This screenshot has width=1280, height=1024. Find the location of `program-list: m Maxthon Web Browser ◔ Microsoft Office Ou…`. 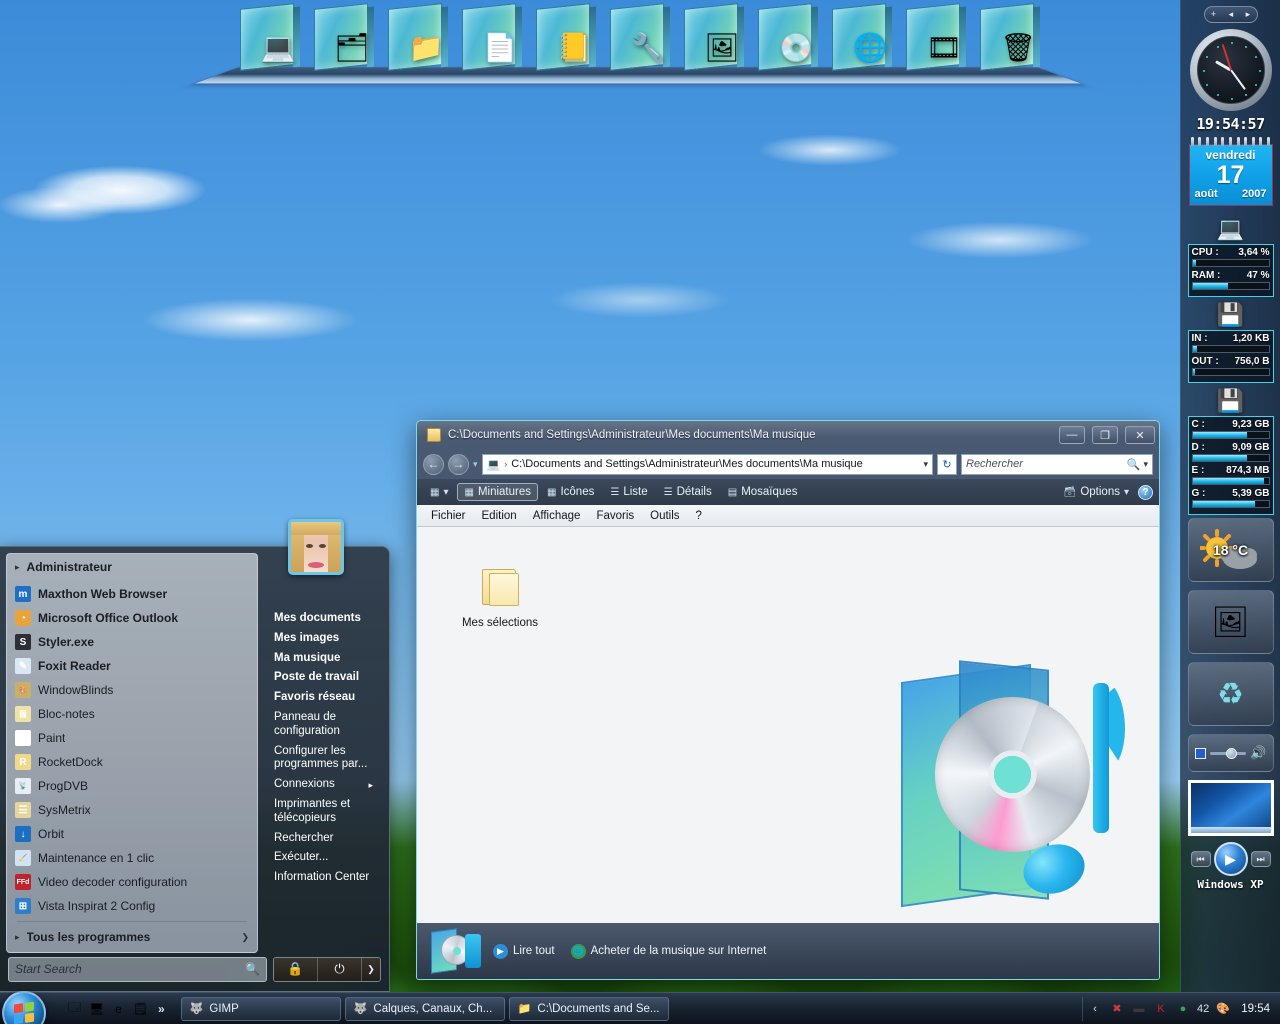

program-list: m Maxthon Web Browser ◔ Microsoft Office Ou… is located at coordinates (132, 750).